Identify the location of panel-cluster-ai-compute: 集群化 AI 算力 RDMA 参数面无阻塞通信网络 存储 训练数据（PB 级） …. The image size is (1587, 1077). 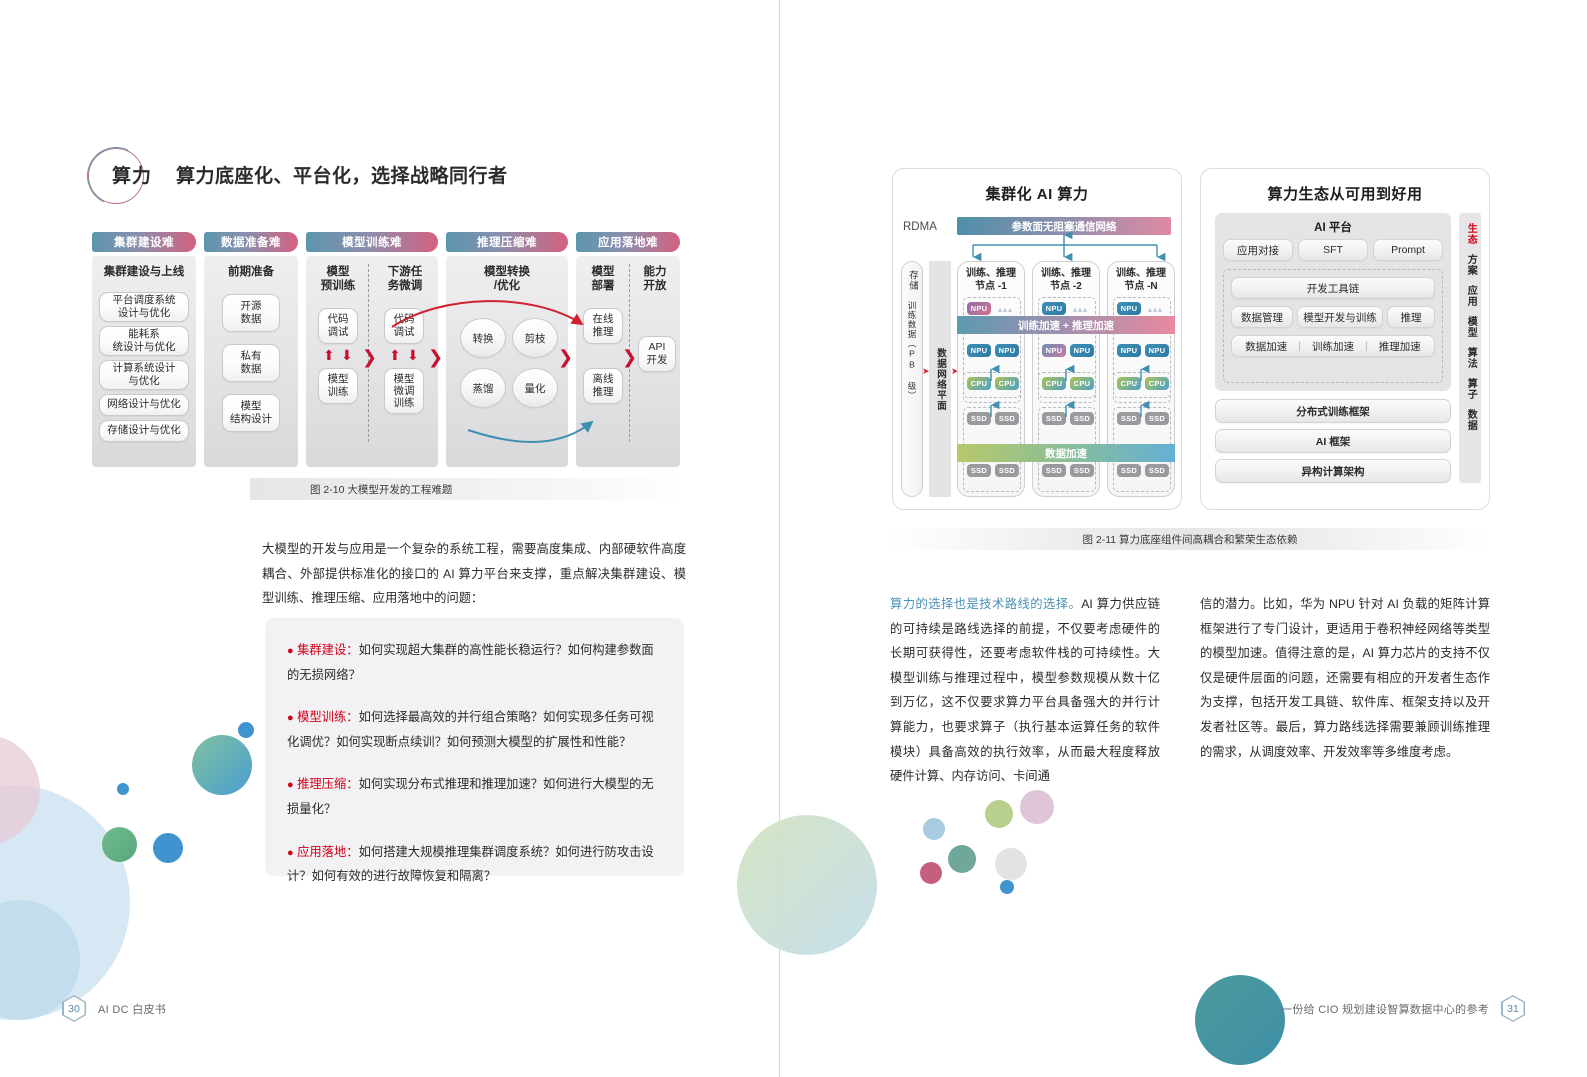
(1037, 339).